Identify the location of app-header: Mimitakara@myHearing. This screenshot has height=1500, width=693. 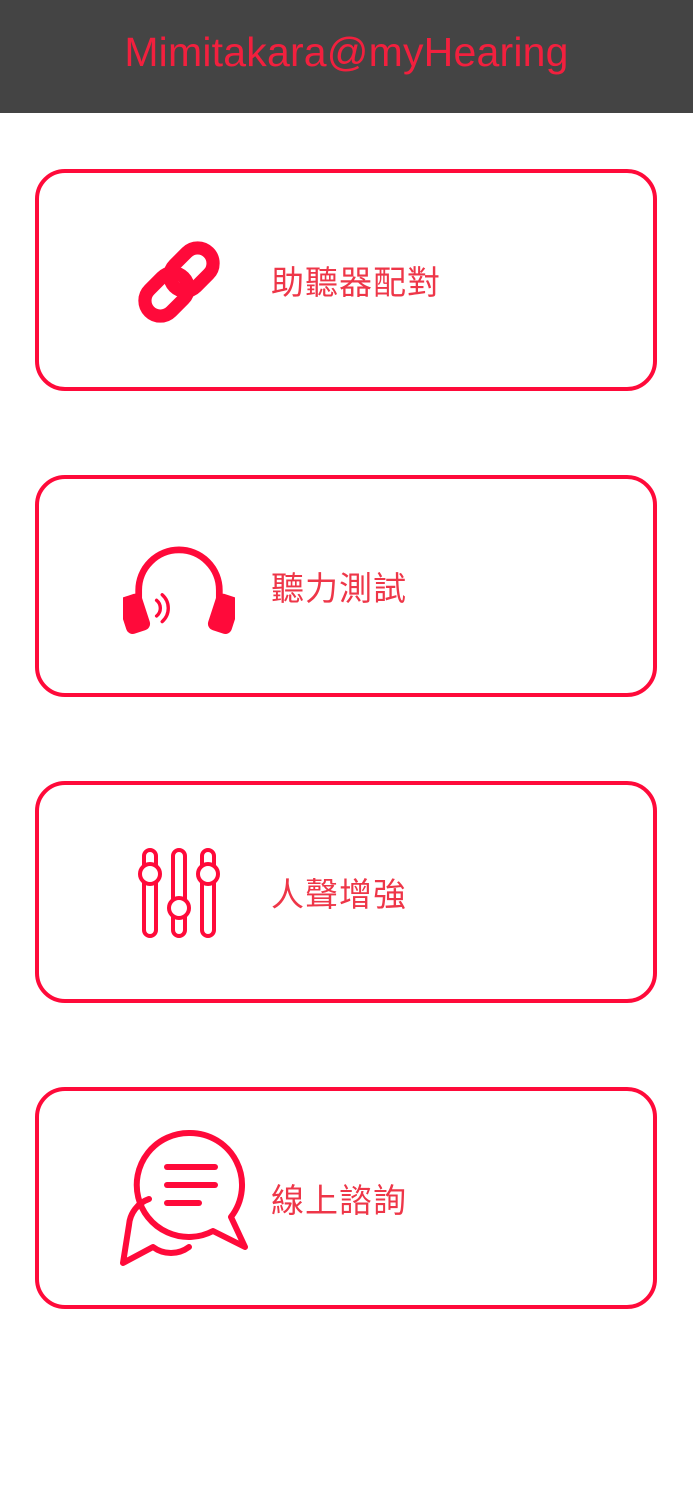
(346, 56).